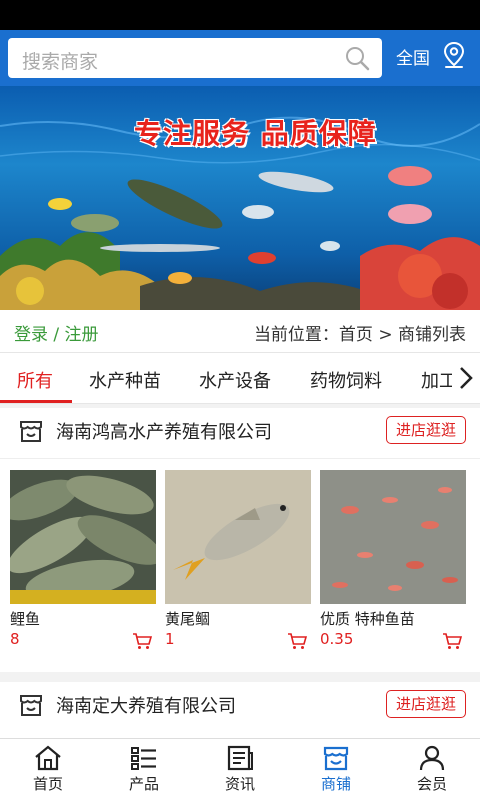 This screenshot has width=480, height=800. What do you see at coordinates (240, 458) in the screenshot?
I see `divider` at bounding box center [240, 458].